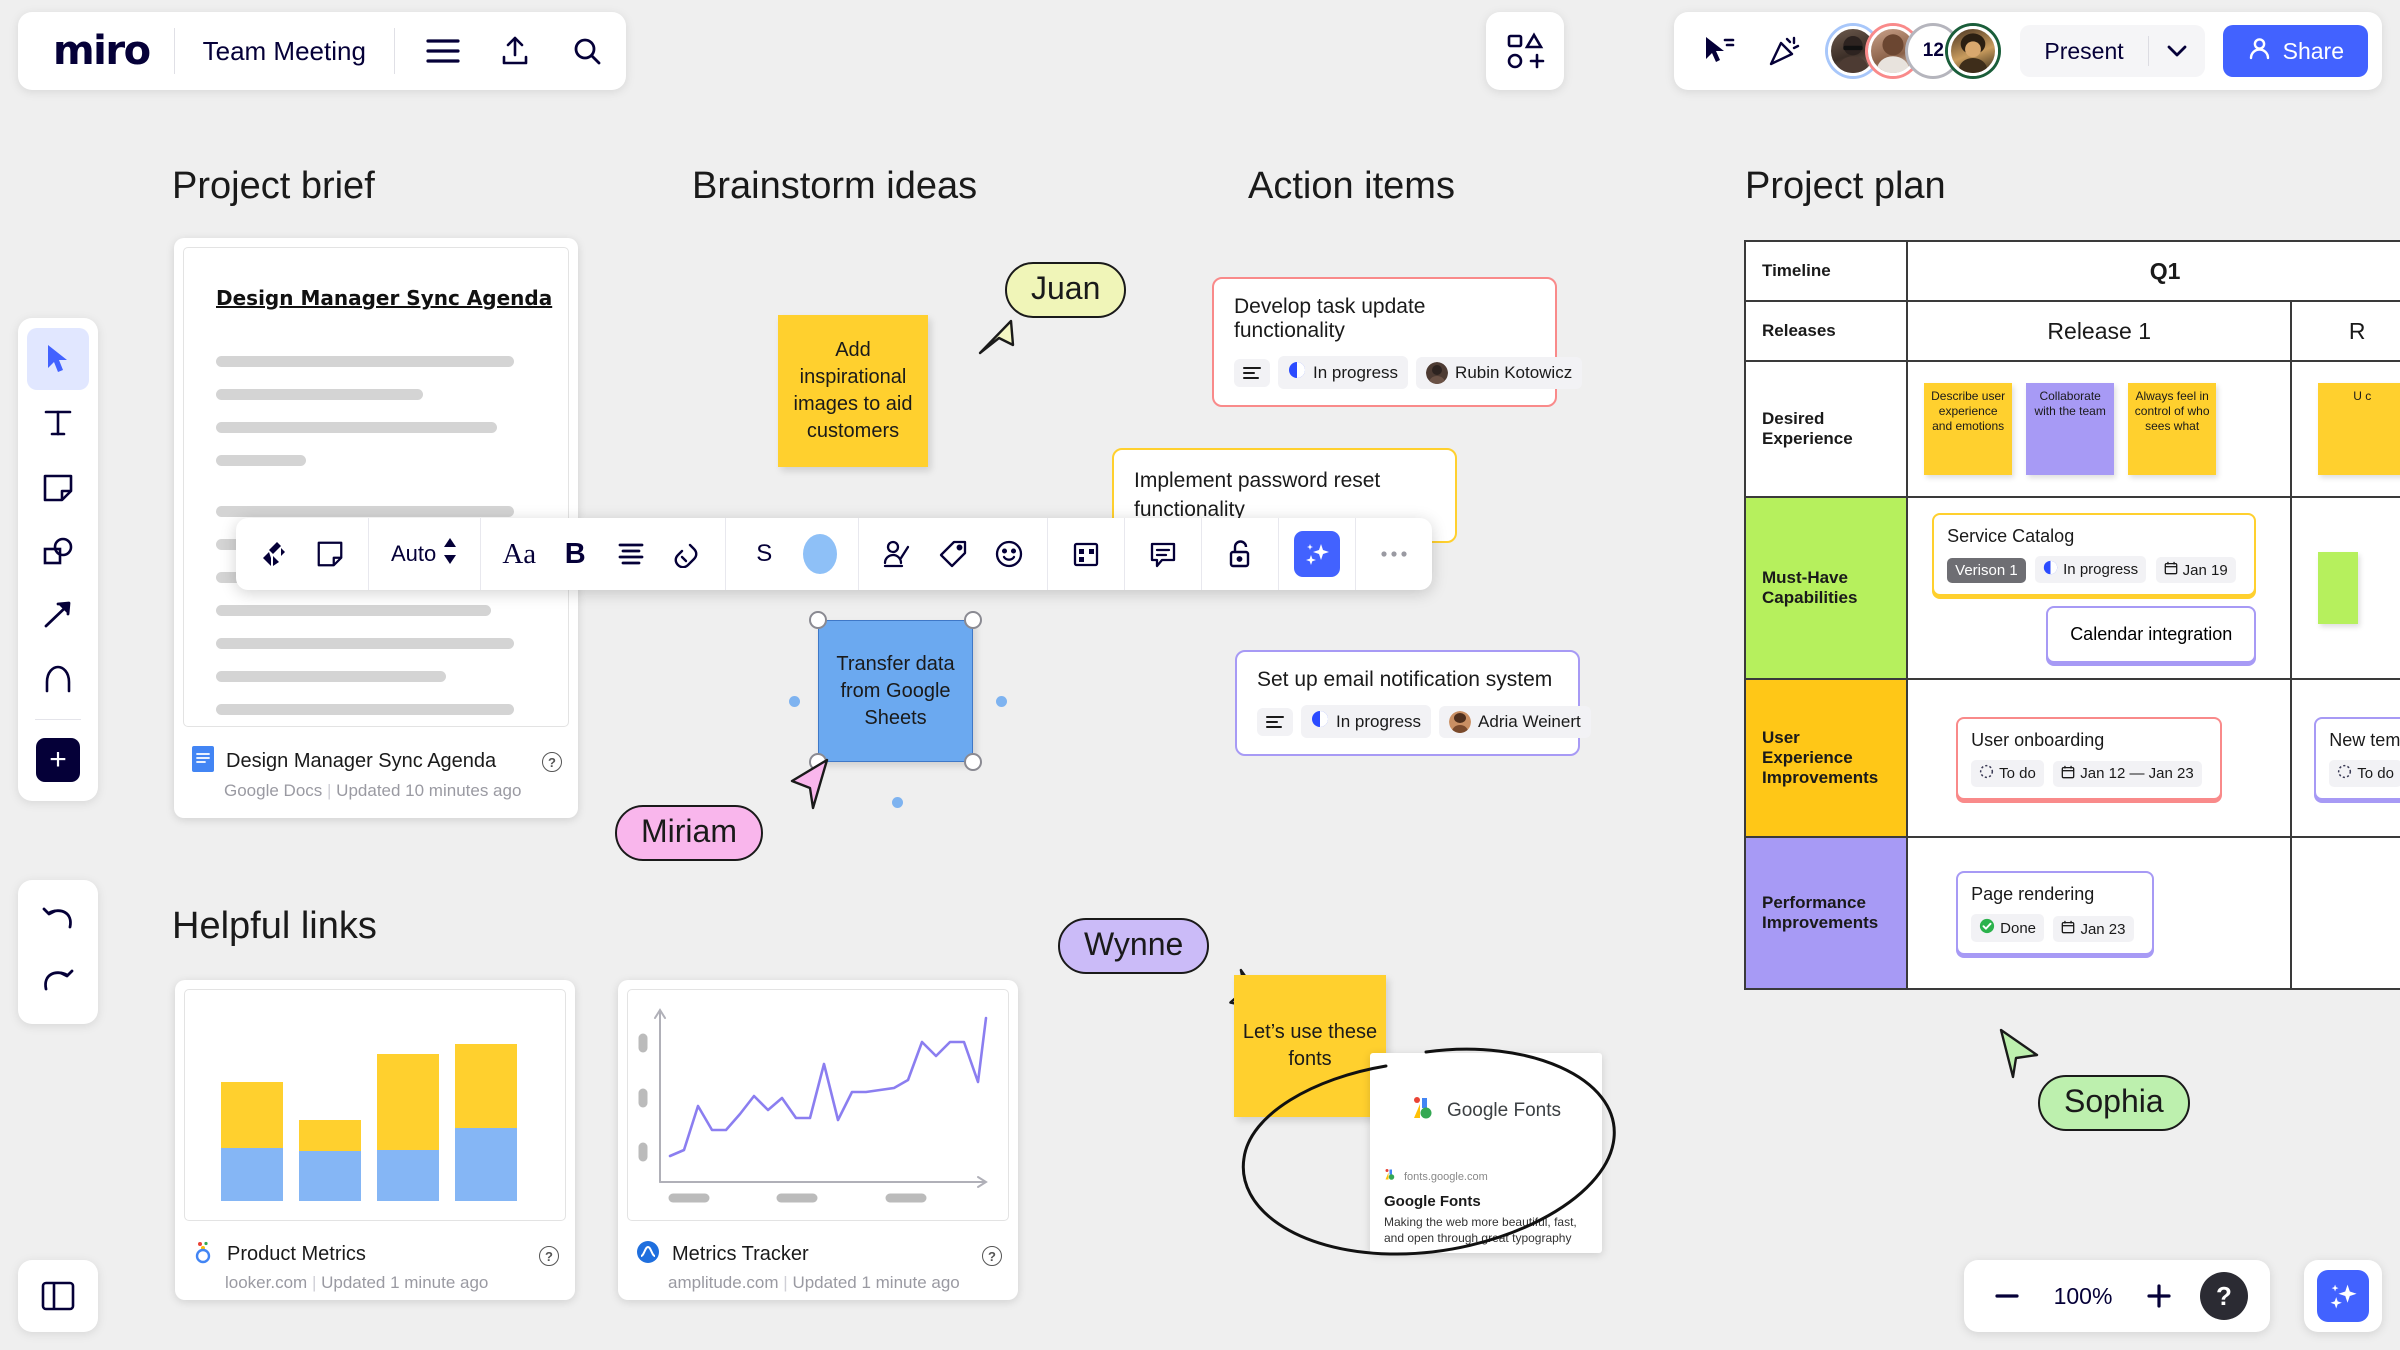 Image resolution: width=2400 pixels, height=1350 pixels. I want to click on plan-card-calendar-integration: Calendar integration, so click(2151, 634).